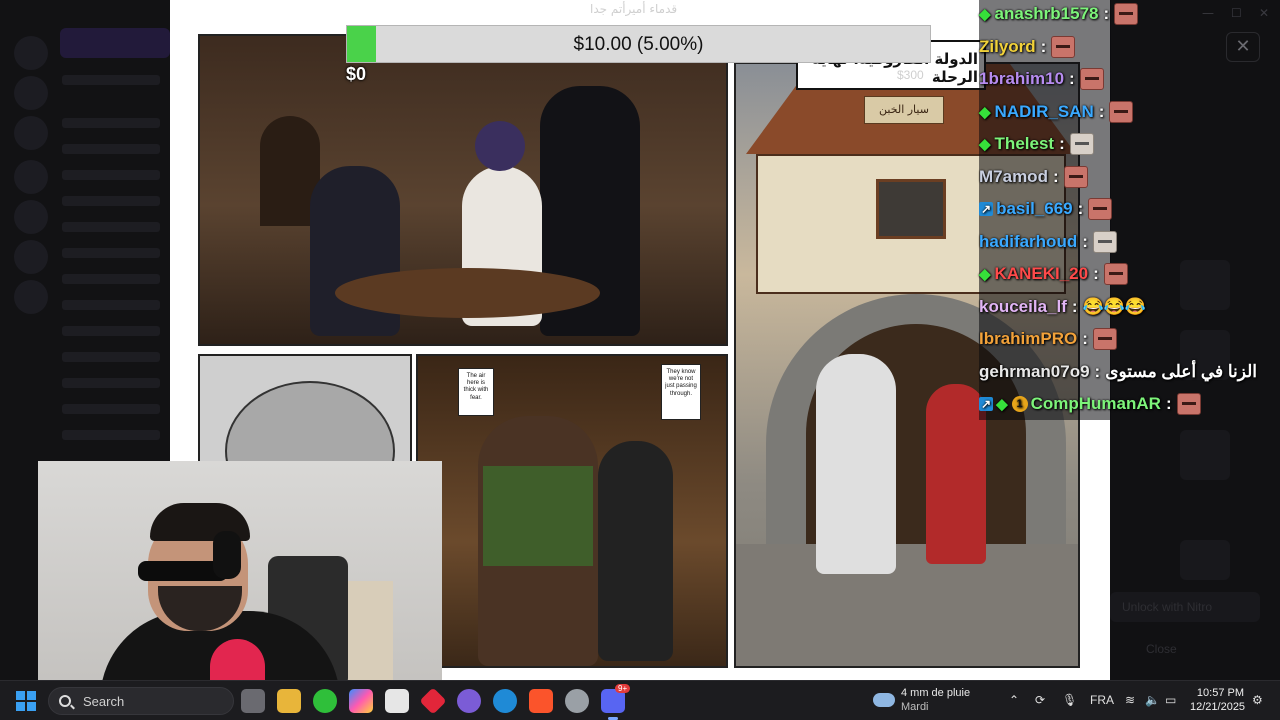 This screenshot has height=720, width=1280. What do you see at coordinates (1118, 372) in the screenshot?
I see `chat-message: gehrman07o9: الزنا في أعلى مستوى` at bounding box center [1118, 372].